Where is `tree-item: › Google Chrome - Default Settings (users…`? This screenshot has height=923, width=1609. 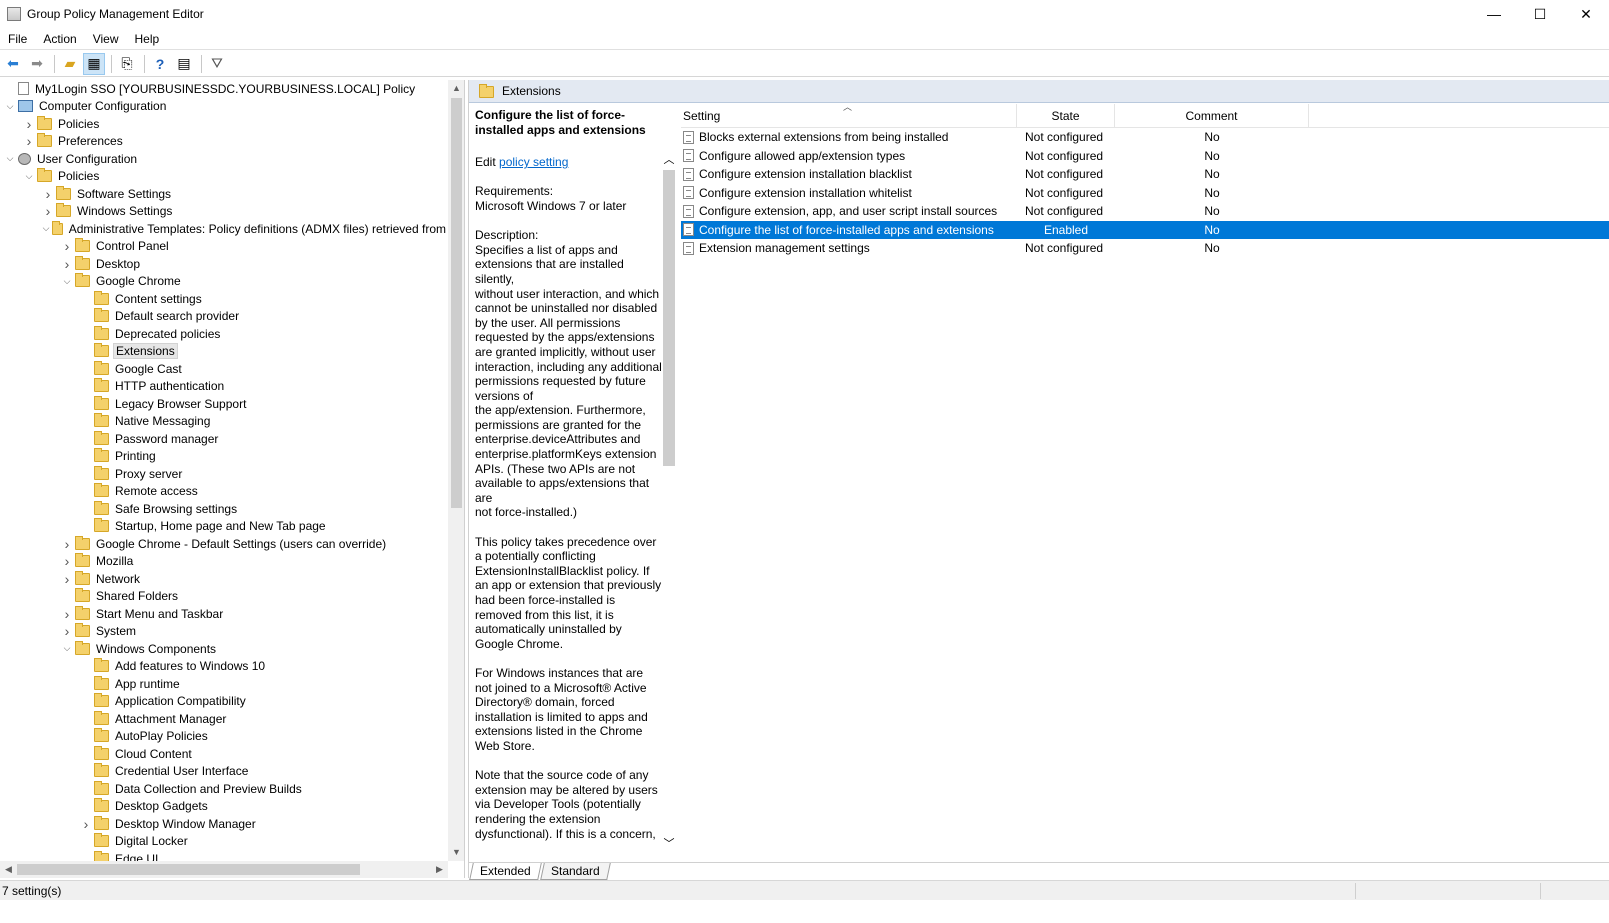 tree-item: › Google Chrome - Default Settings (users… is located at coordinates (224, 544).